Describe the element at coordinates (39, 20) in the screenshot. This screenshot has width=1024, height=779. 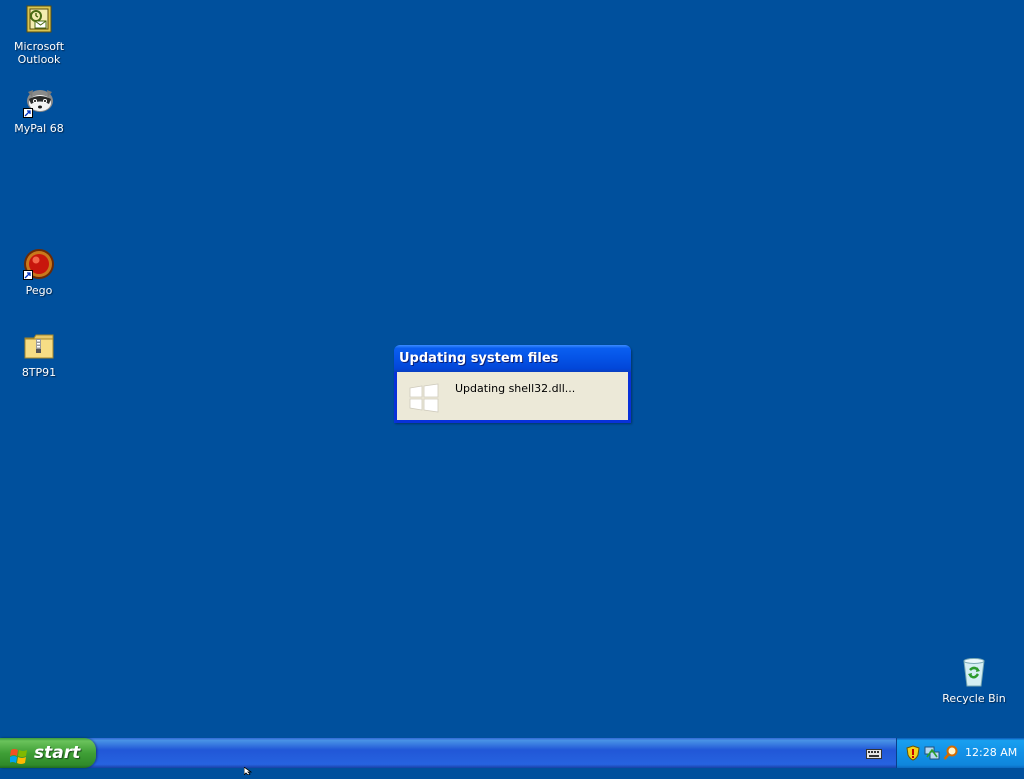
I see `outlook-icon` at that location.